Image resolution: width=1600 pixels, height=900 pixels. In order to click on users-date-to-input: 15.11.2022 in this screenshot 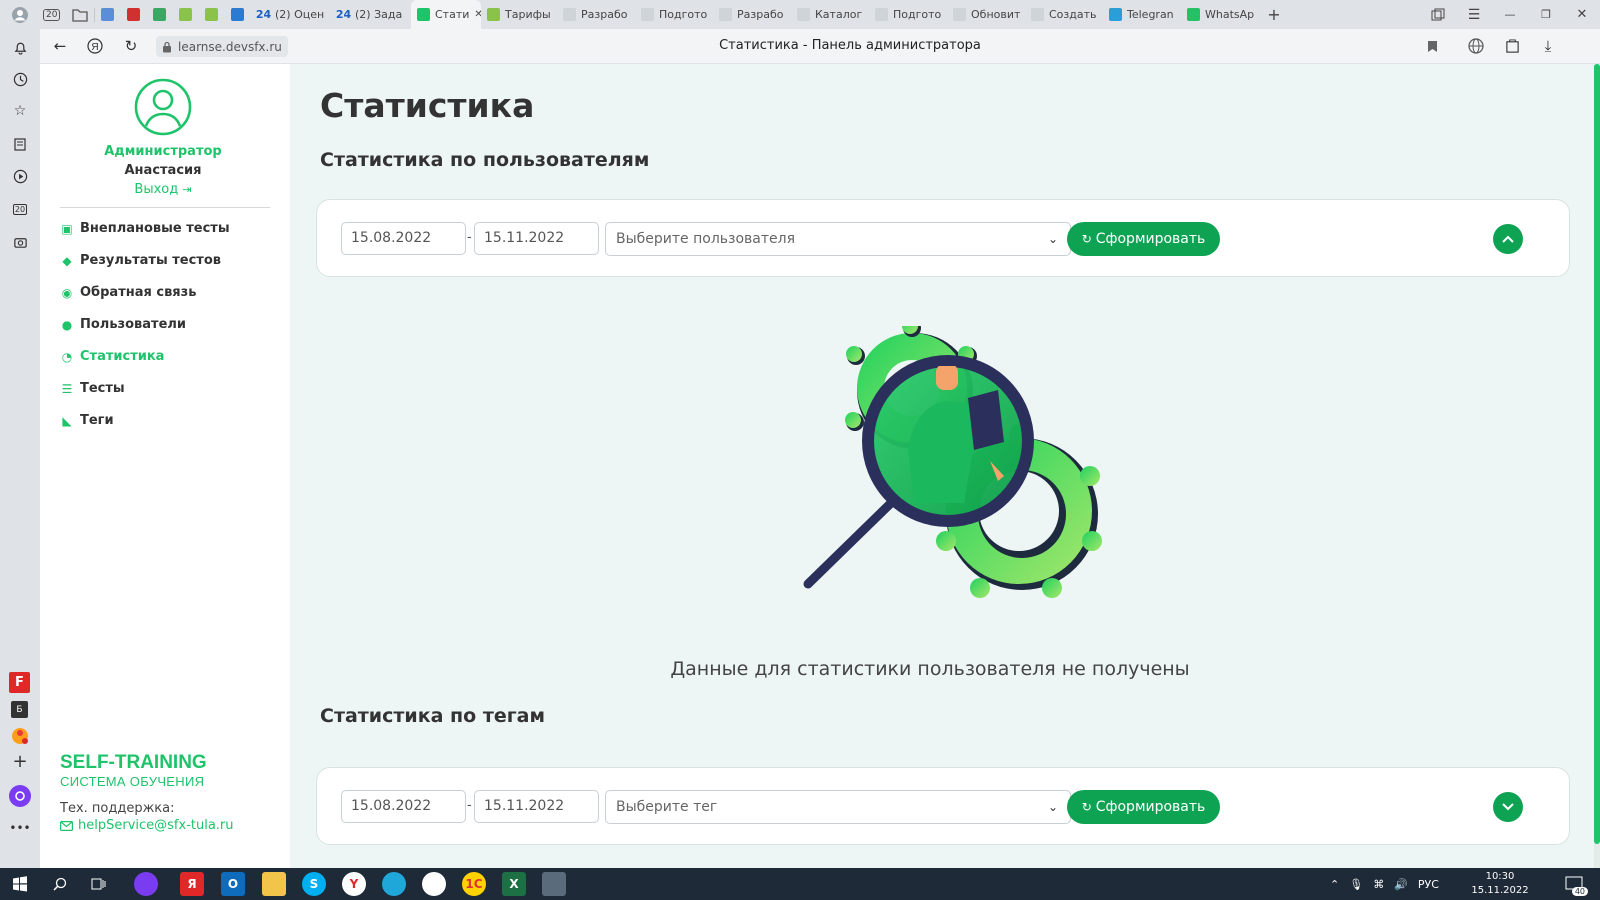, I will do `click(536, 238)`.